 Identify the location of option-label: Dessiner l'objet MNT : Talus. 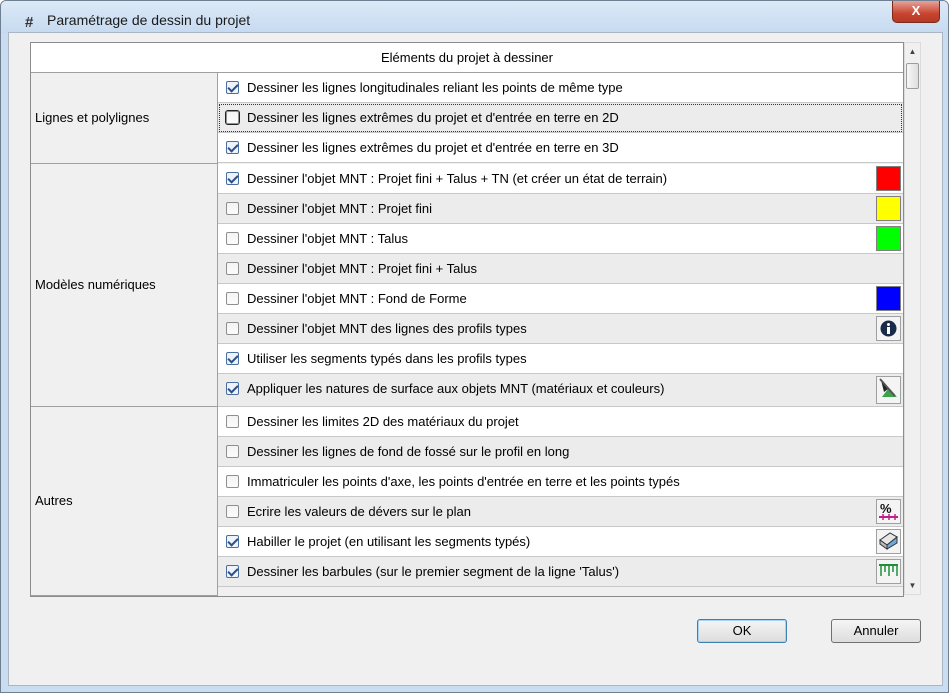
(327, 238).